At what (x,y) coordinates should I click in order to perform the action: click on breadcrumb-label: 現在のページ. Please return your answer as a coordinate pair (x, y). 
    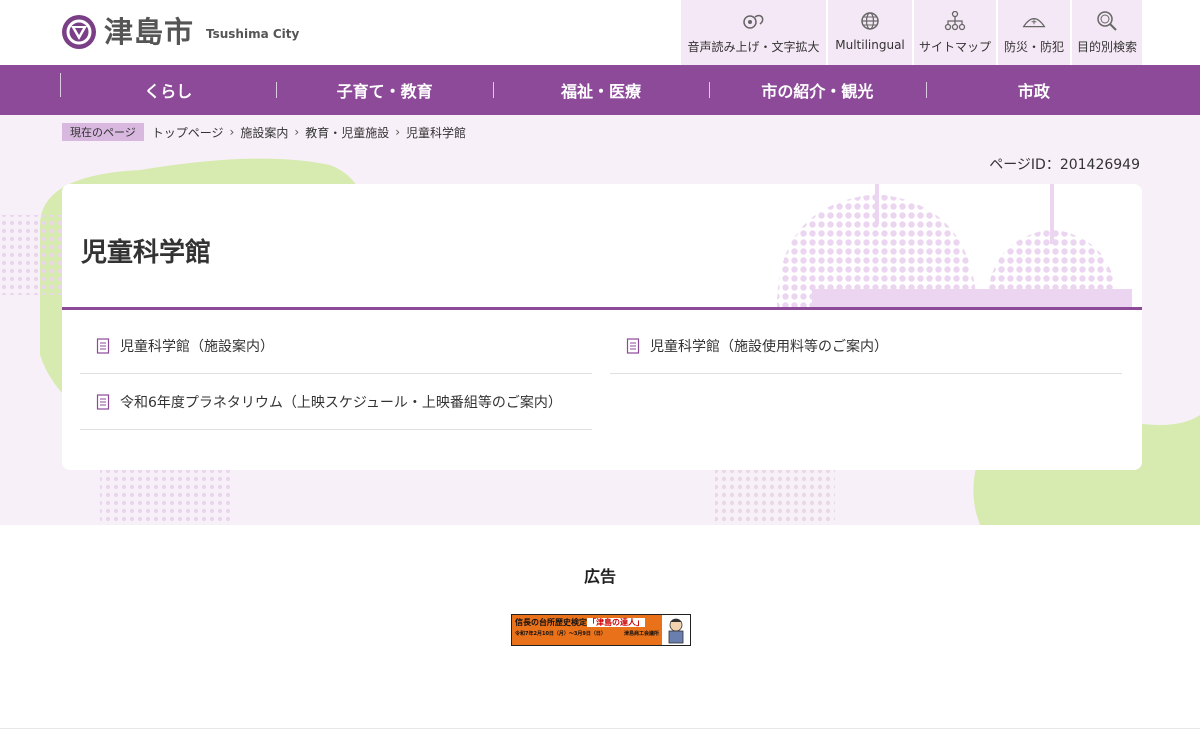
    Looking at the image, I should click on (103, 132).